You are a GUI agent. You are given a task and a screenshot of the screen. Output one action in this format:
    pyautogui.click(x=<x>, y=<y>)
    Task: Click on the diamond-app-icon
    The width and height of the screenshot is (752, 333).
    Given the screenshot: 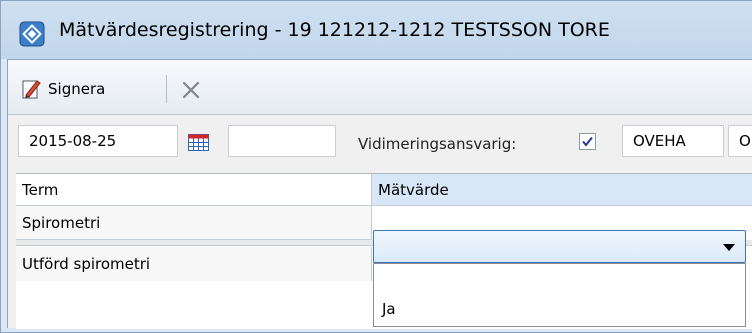 What is the action you would take?
    pyautogui.click(x=32, y=34)
    